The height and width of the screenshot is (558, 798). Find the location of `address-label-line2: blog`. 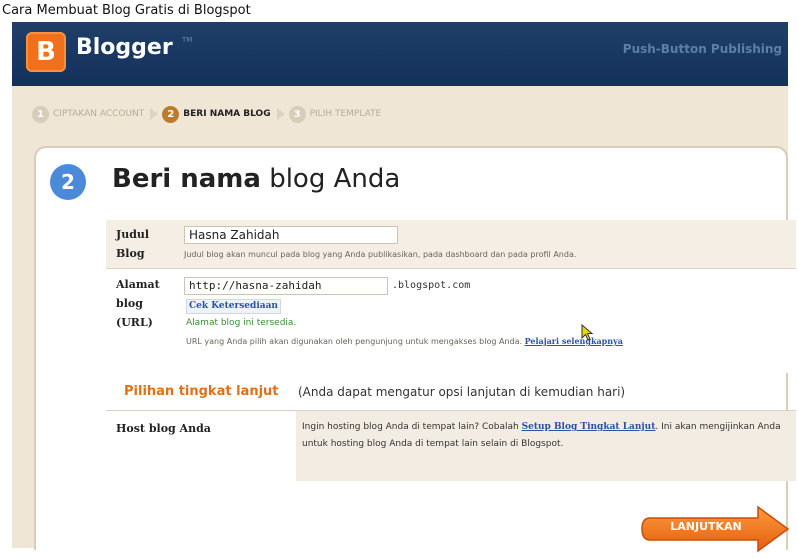

address-label-line2: blog is located at coordinates (129, 303).